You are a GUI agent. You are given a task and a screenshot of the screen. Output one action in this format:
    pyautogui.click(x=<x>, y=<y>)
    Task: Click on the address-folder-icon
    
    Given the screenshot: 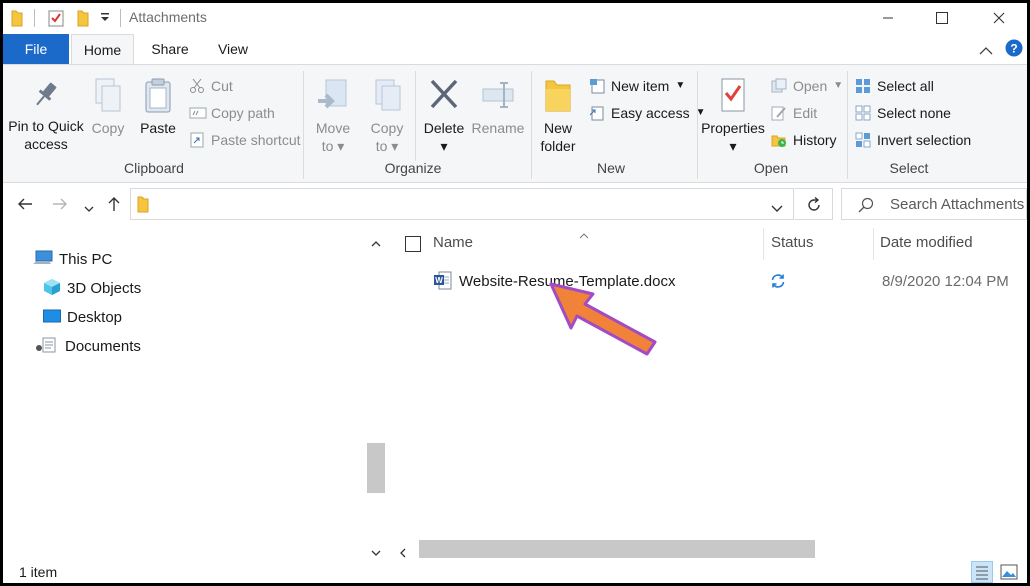 What is the action you would take?
    pyautogui.click(x=143, y=206)
    